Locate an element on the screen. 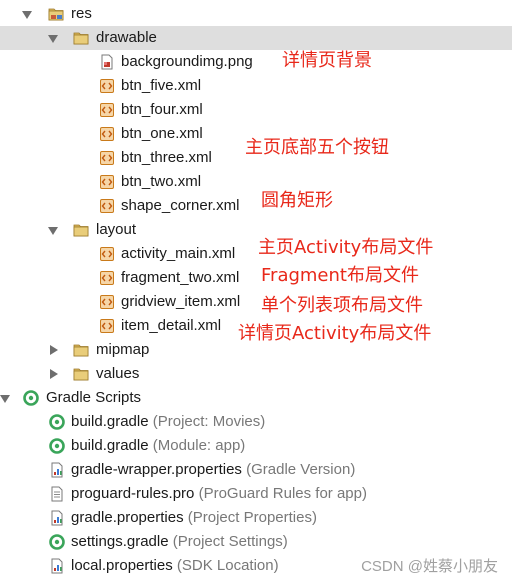  file-item: btn_four.xml is located at coordinates (256, 110).